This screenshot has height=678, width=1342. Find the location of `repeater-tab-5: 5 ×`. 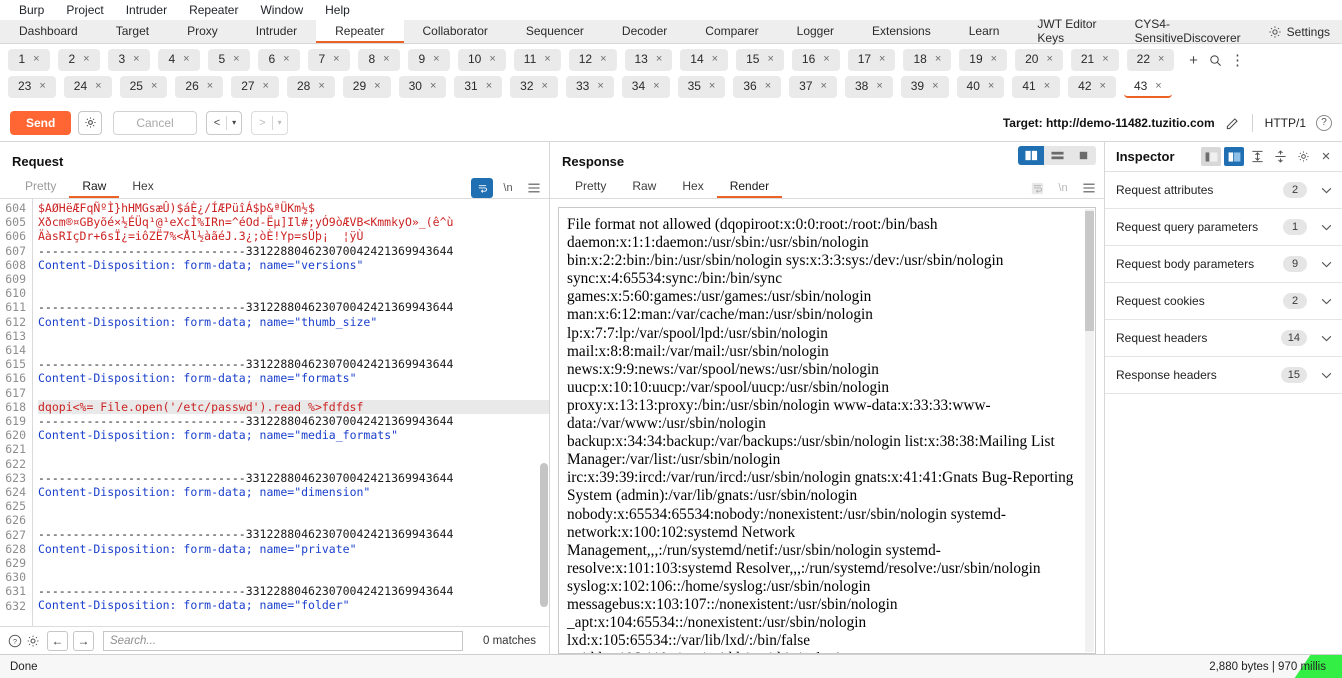

repeater-tab-5: 5 × is located at coordinates (229, 60).